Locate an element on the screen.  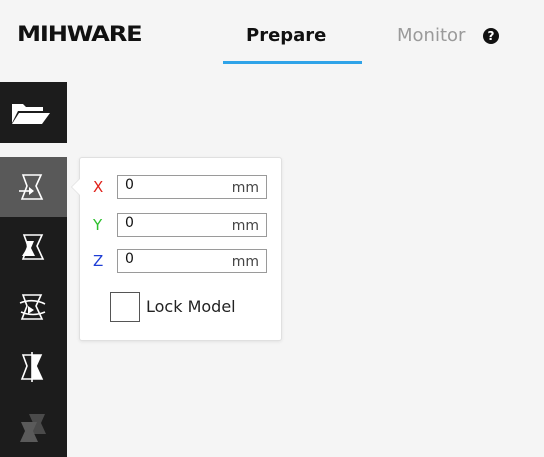
folder-open-icon is located at coordinates (31, 114).